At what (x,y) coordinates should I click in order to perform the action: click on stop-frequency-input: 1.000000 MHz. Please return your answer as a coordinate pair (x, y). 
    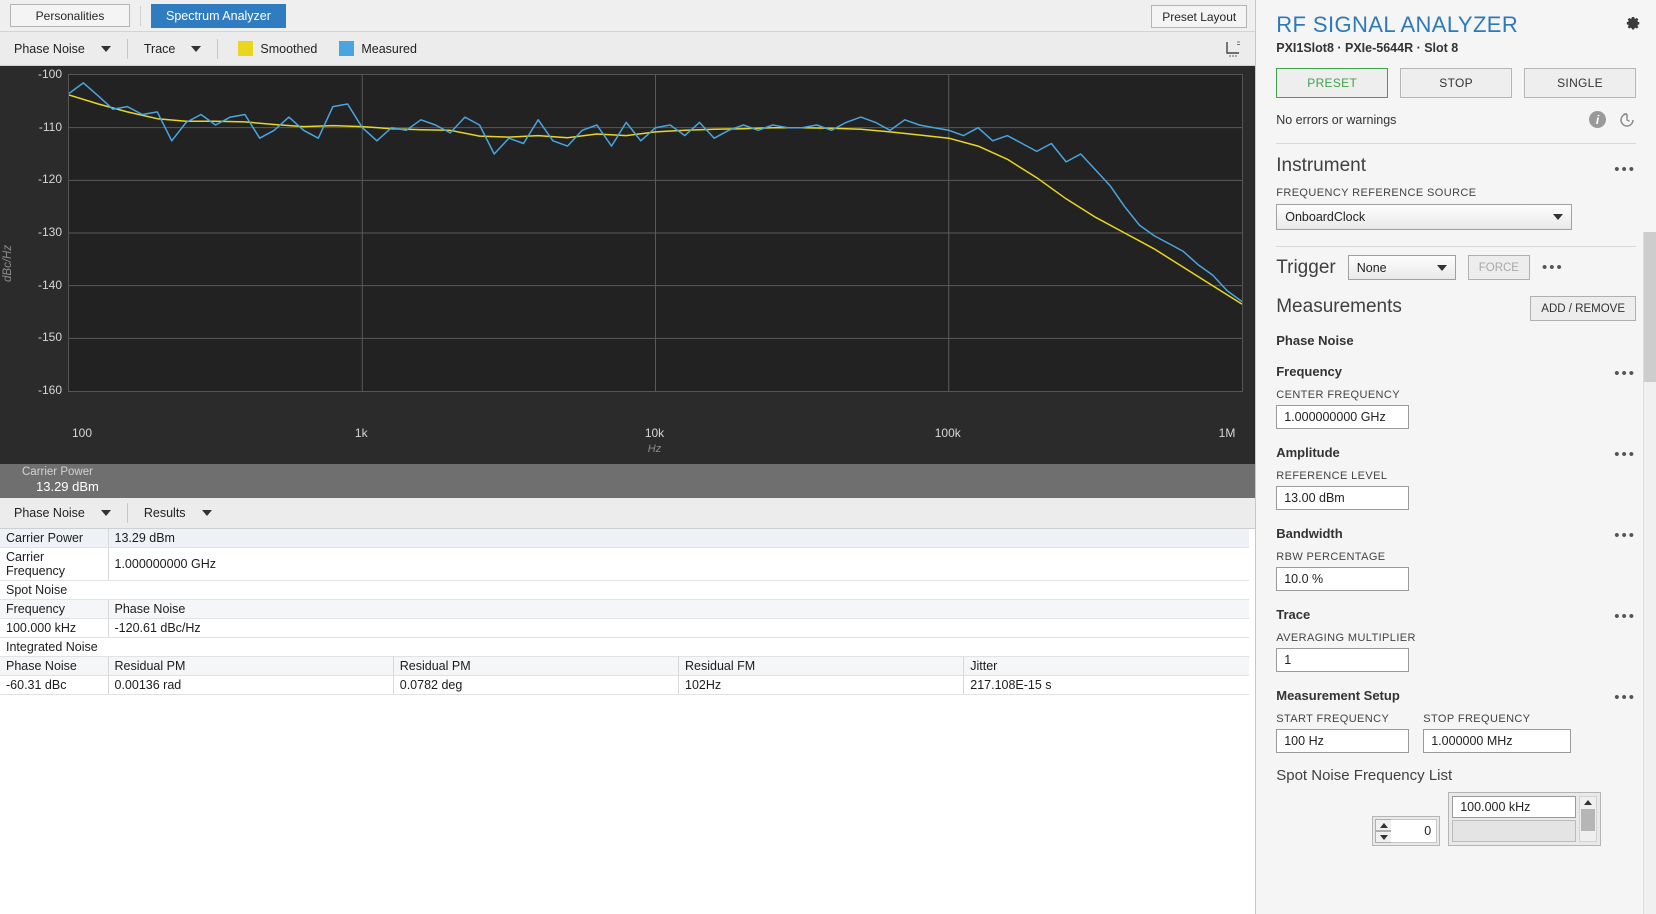
    Looking at the image, I should click on (1497, 741).